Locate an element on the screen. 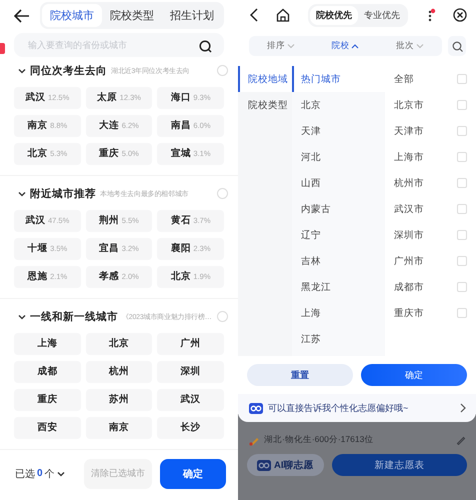 Image resolution: width=476 pixels, height=500 pixels. city-name: 成都市 is located at coordinates (409, 287).